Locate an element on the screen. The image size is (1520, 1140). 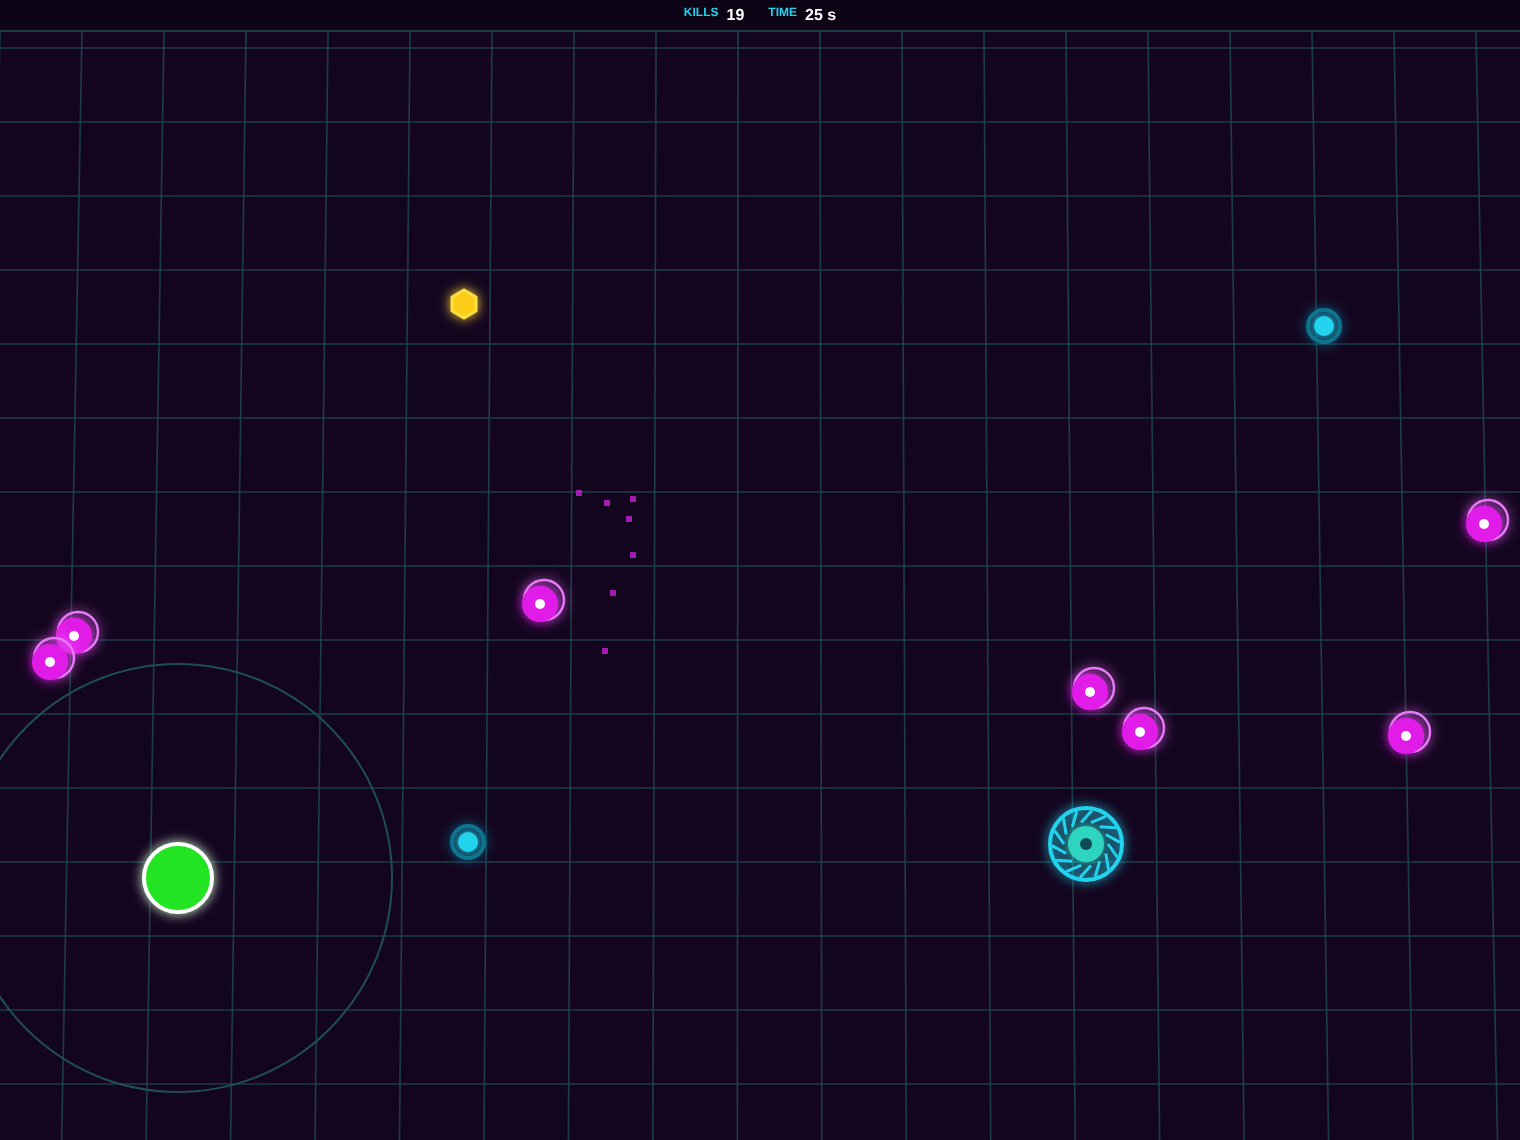
hud-value: 19 is located at coordinates (735, 15).